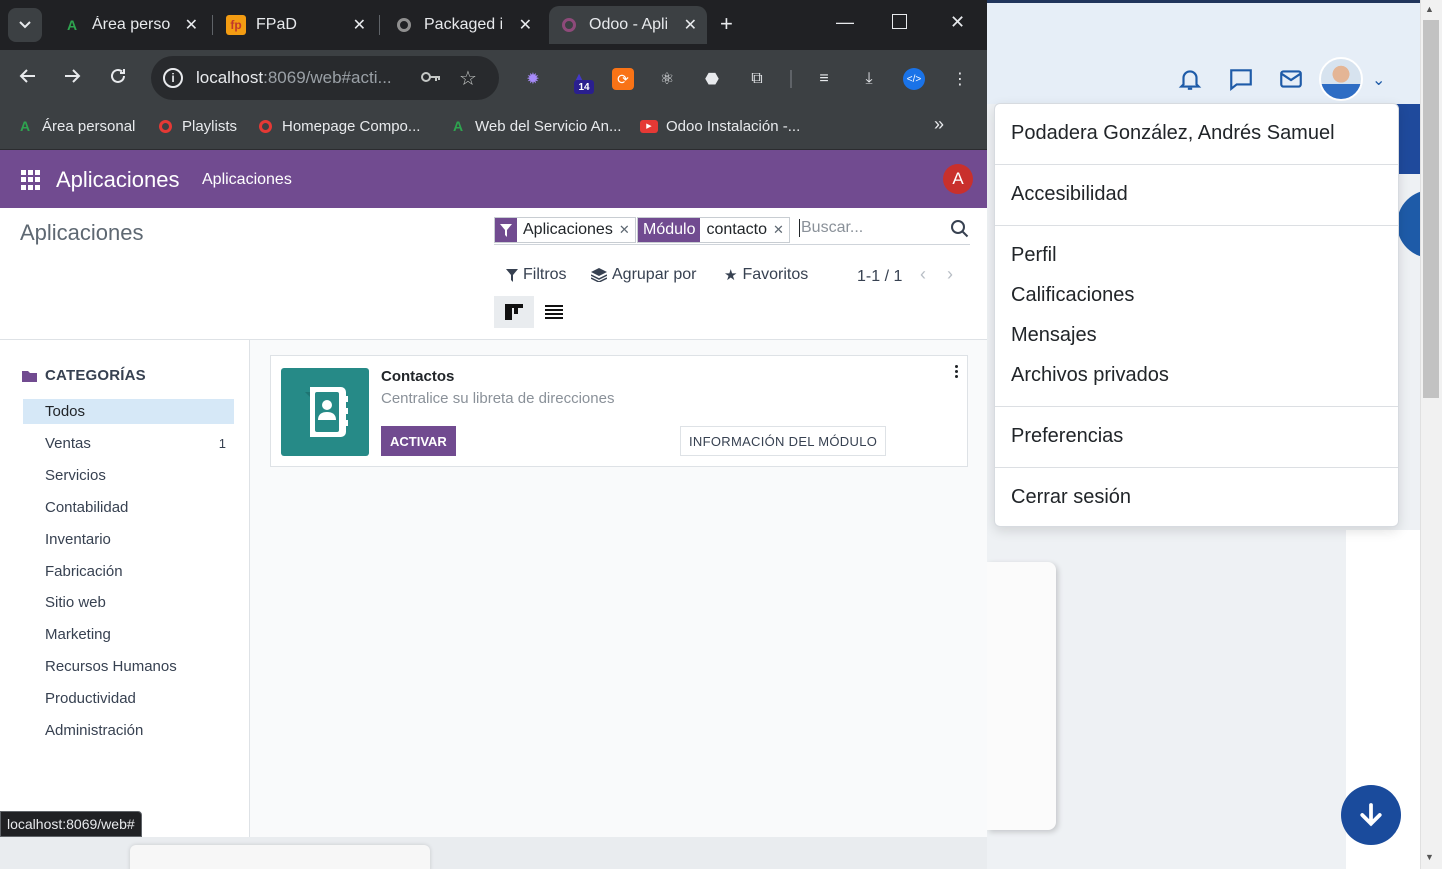  I want to click on filters-label: Filtros, so click(545, 274).